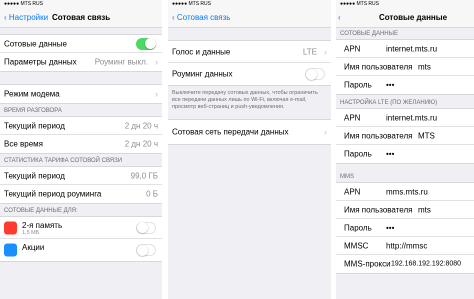  Describe the element at coordinates (426, 264) in the screenshot. I see `mms-proxy-value: 192.168.192.192:8080` at that location.